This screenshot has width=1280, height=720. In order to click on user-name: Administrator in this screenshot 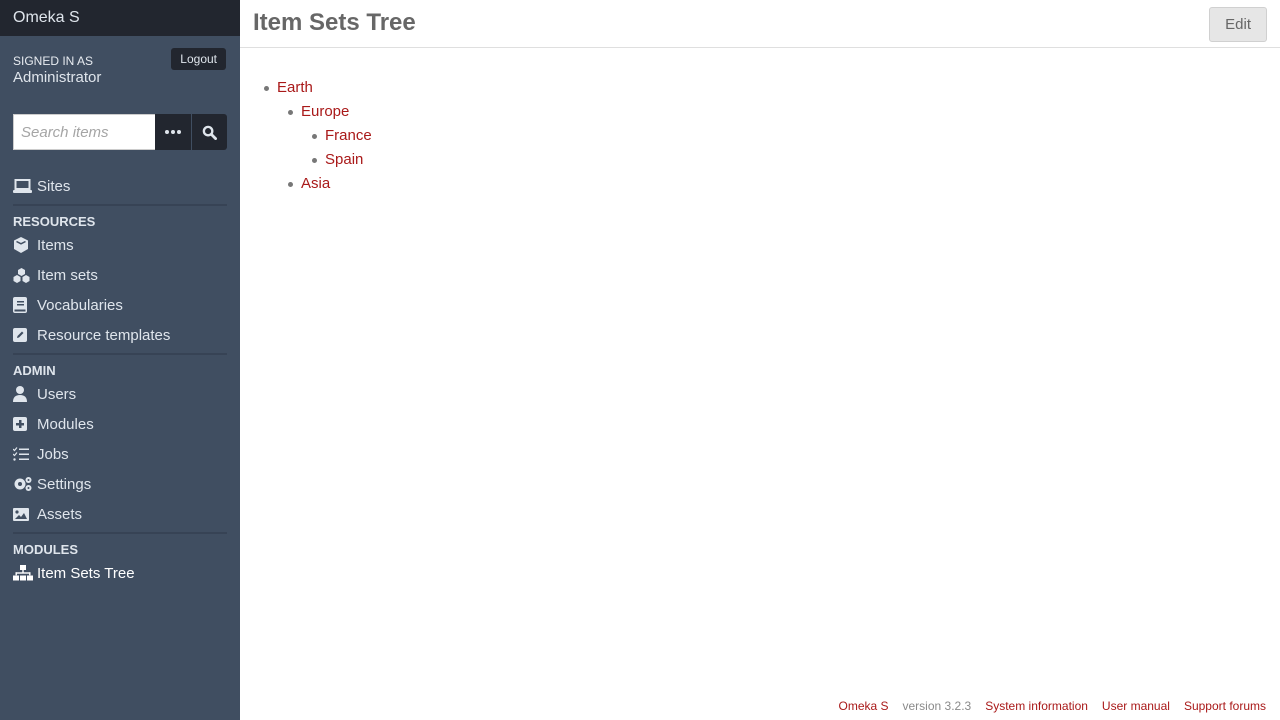, I will do `click(120, 77)`.